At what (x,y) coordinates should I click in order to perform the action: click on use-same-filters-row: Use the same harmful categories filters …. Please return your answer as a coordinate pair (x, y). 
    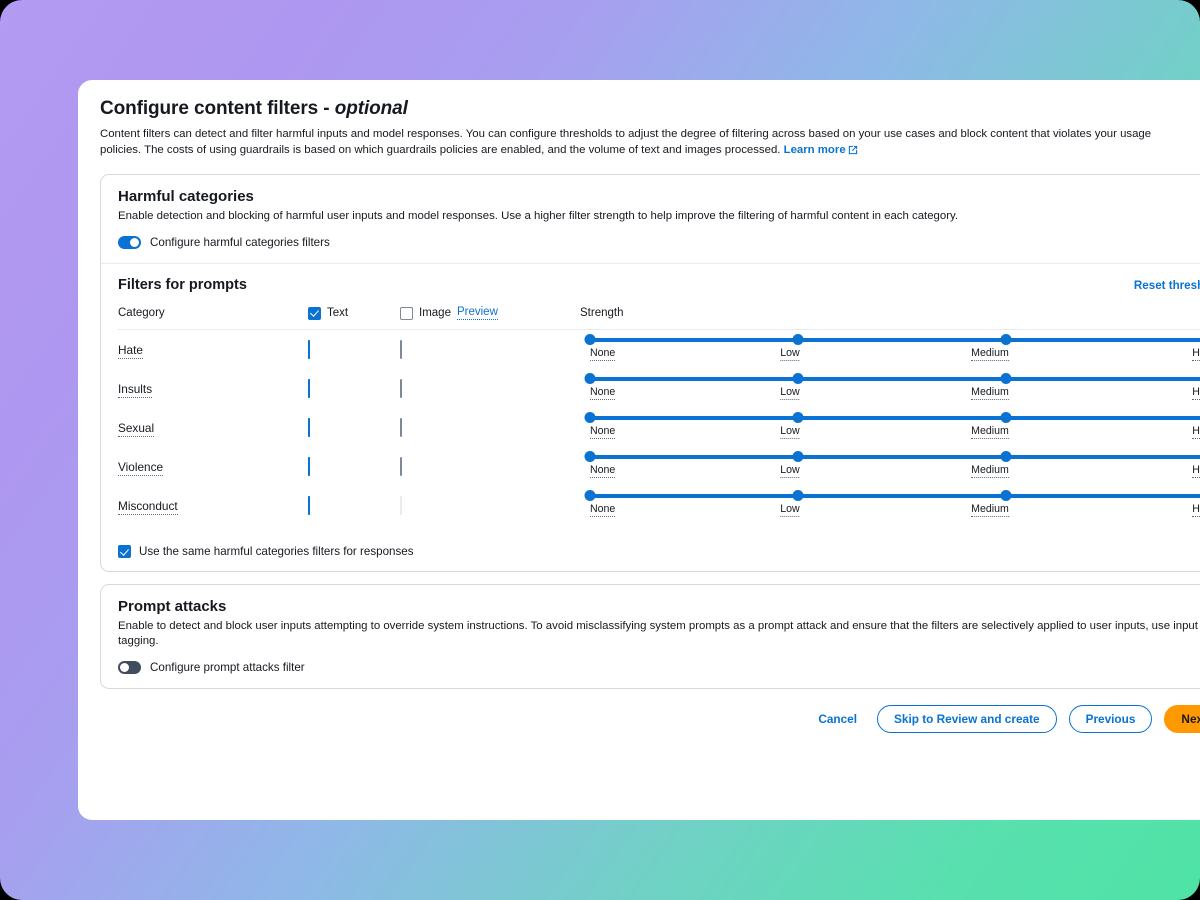
    Looking at the image, I should click on (650, 554).